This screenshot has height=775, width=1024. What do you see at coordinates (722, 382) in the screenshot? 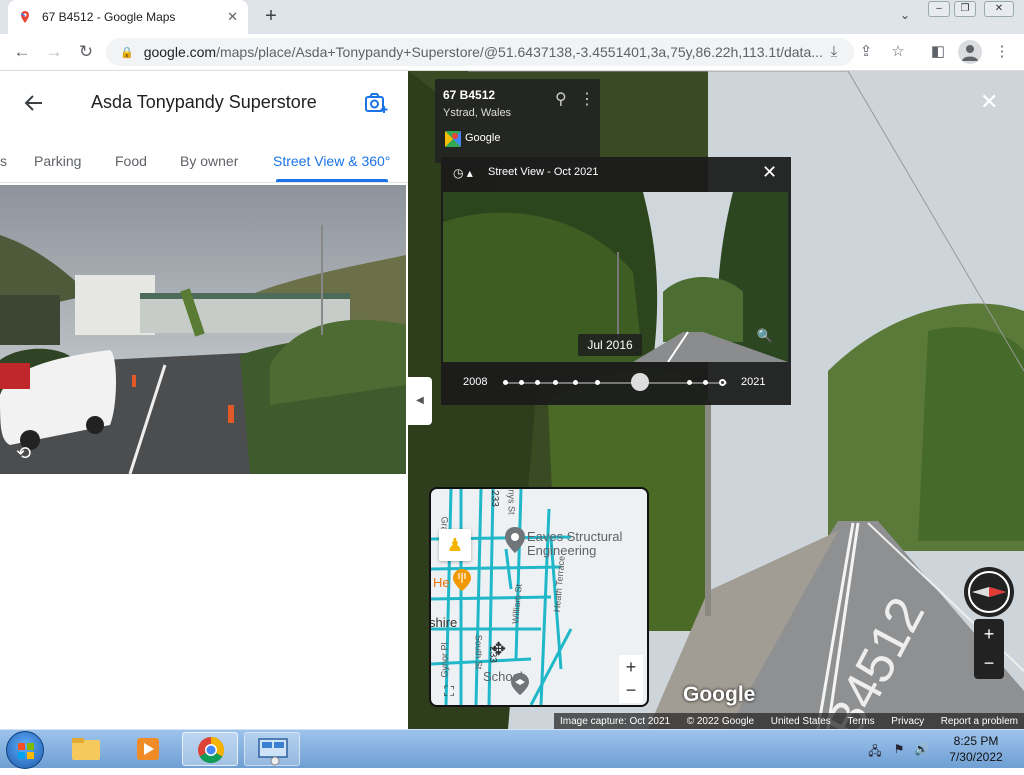
I see `timeline-current-dot` at bounding box center [722, 382].